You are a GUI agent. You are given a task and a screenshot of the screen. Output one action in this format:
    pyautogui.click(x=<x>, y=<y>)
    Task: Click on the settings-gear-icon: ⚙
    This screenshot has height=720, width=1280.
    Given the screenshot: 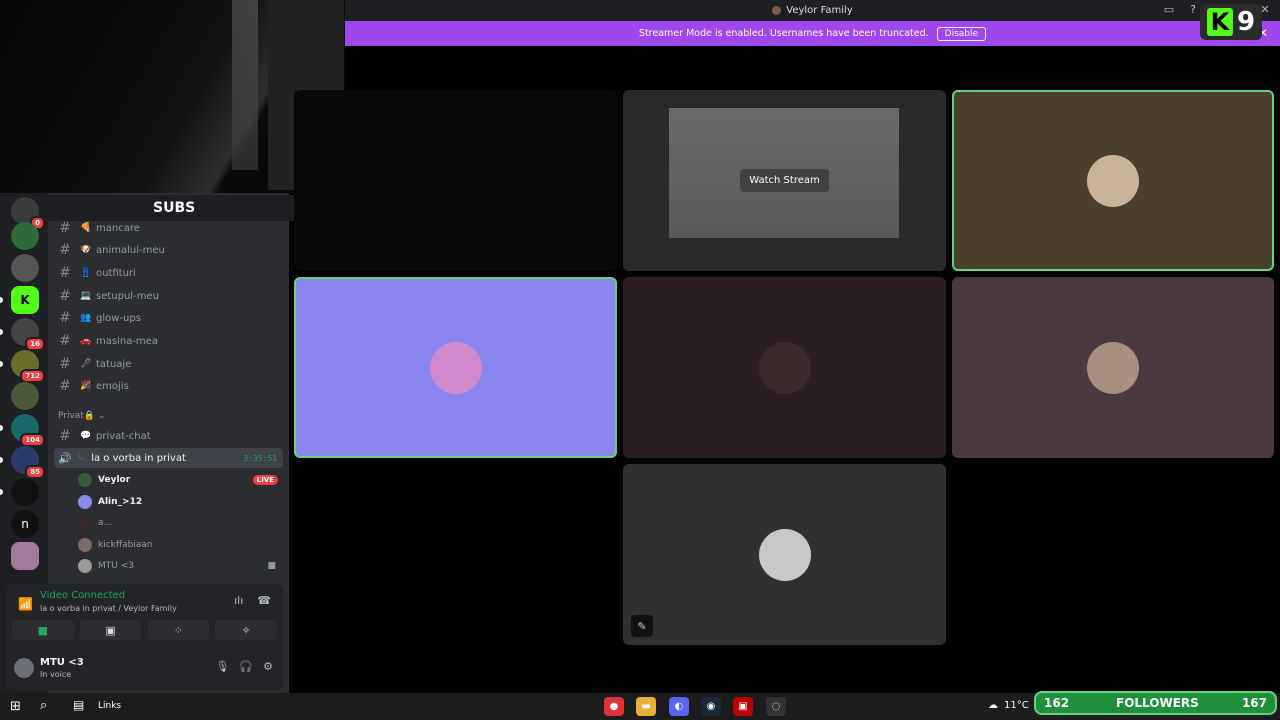 What is the action you would take?
    pyautogui.click(x=268, y=666)
    